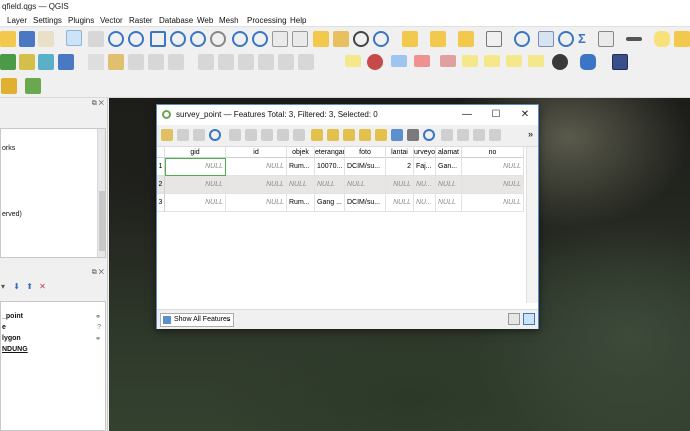 This screenshot has width=690, height=431. Describe the element at coordinates (116, 62) in the screenshot. I see `toggle-editing-icon` at that location.